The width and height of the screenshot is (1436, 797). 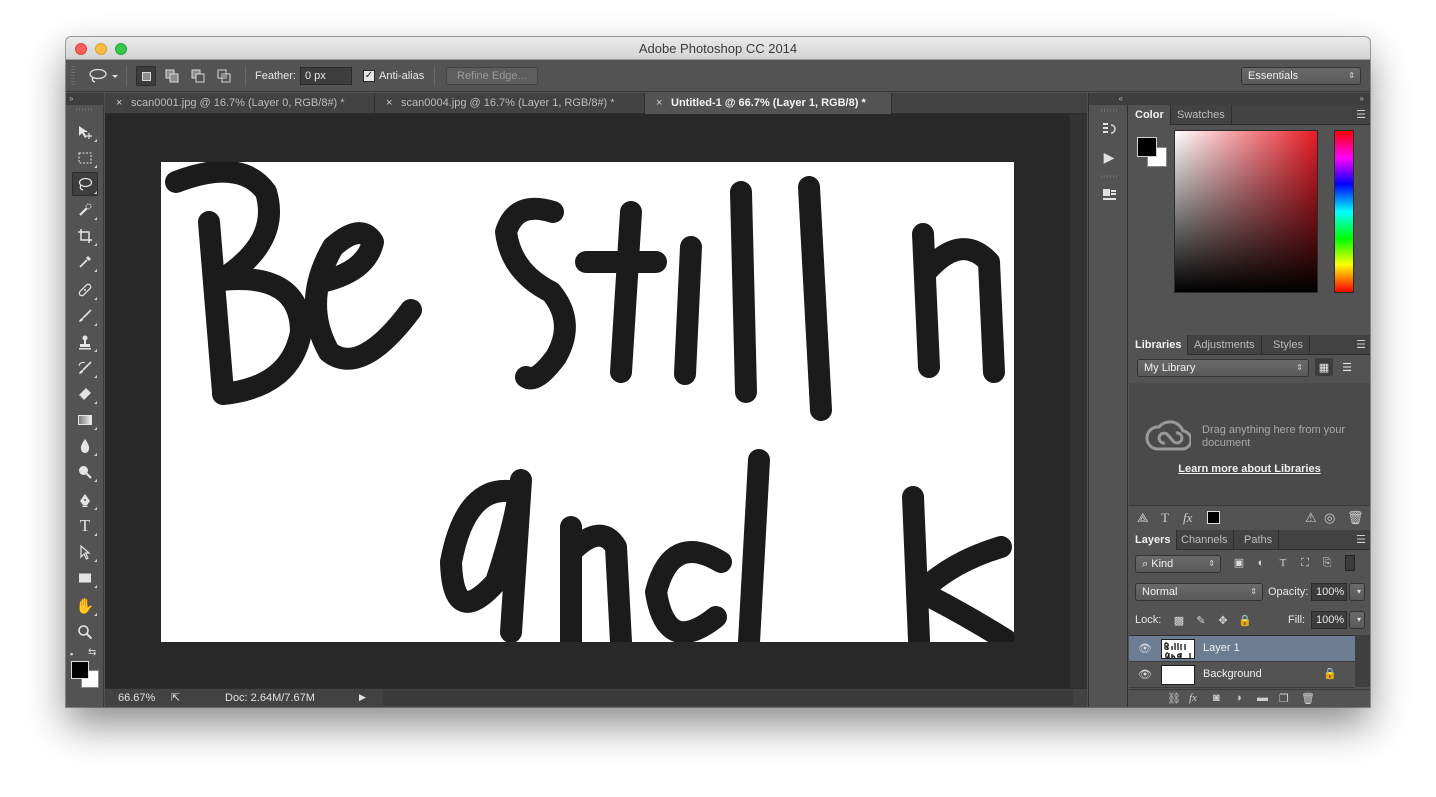 What do you see at coordinates (85, 262) in the screenshot?
I see `eyedropper-tool` at bounding box center [85, 262].